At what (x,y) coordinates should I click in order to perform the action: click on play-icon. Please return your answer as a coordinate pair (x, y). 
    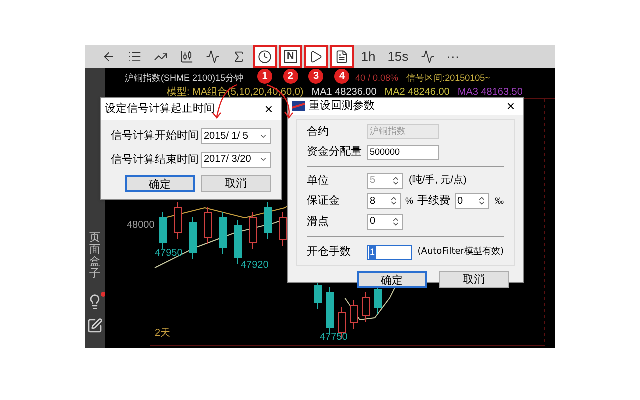
    Looking at the image, I should click on (316, 57).